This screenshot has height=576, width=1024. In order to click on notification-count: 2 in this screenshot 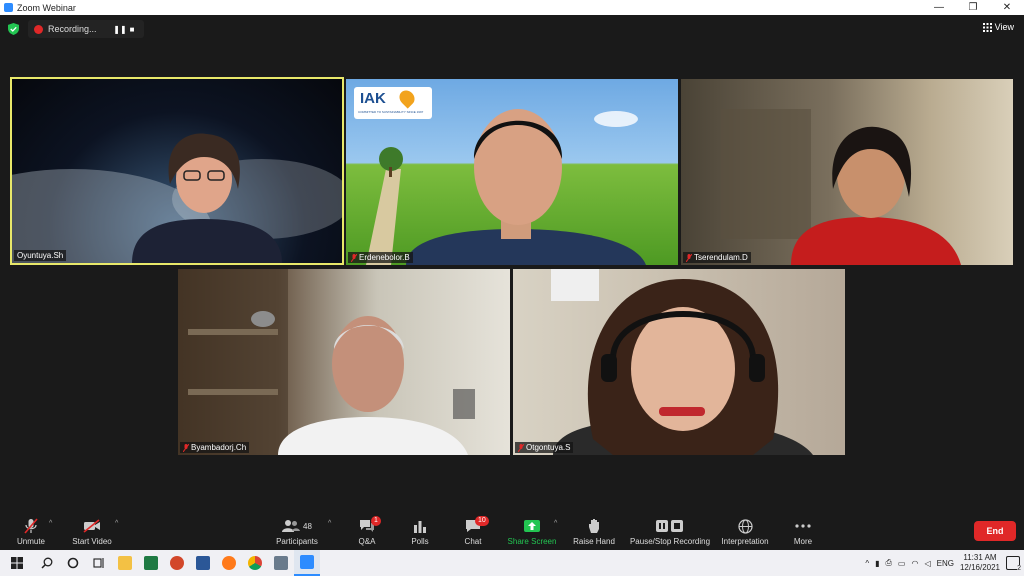, I will do `click(1019, 568)`.